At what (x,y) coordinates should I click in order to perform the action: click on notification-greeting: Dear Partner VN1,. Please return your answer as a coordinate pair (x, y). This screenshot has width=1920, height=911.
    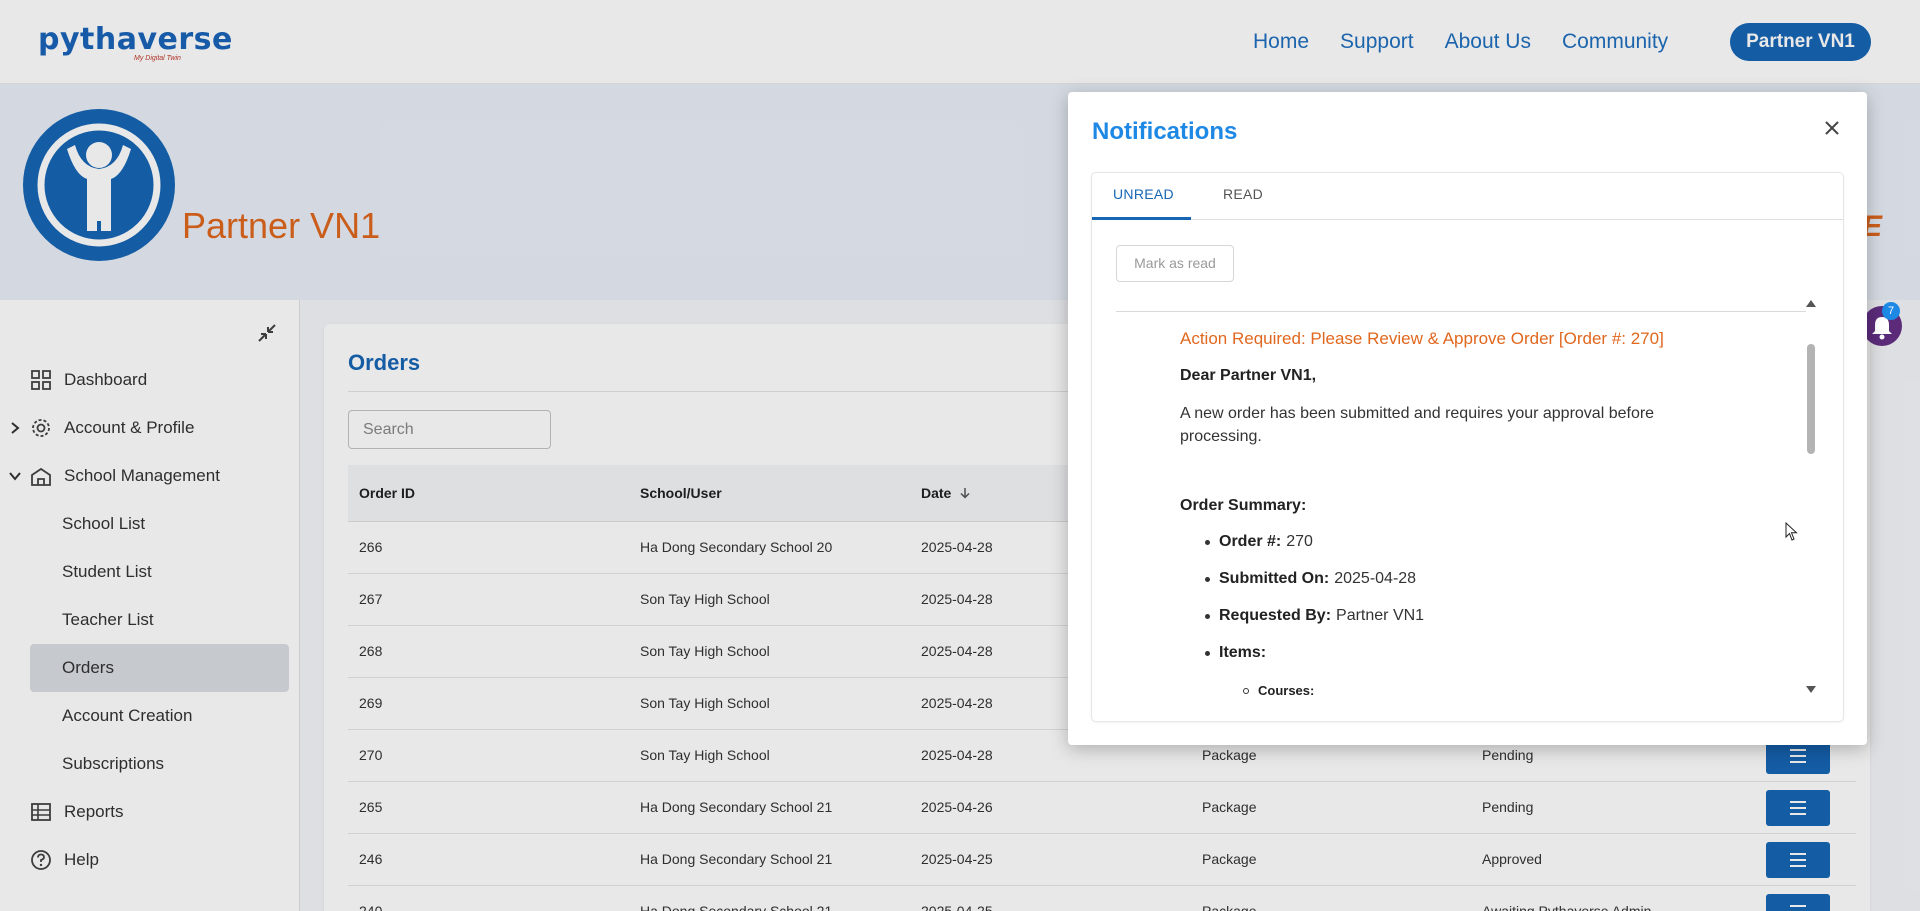
    Looking at the image, I should click on (1248, 375).